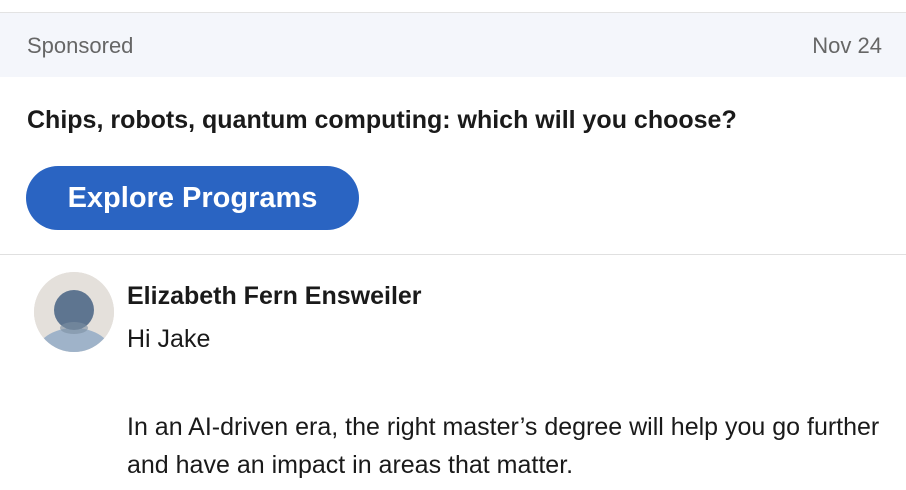  I want to click on sponsored-header: Sponsored Nov 24, so click(453, 45).